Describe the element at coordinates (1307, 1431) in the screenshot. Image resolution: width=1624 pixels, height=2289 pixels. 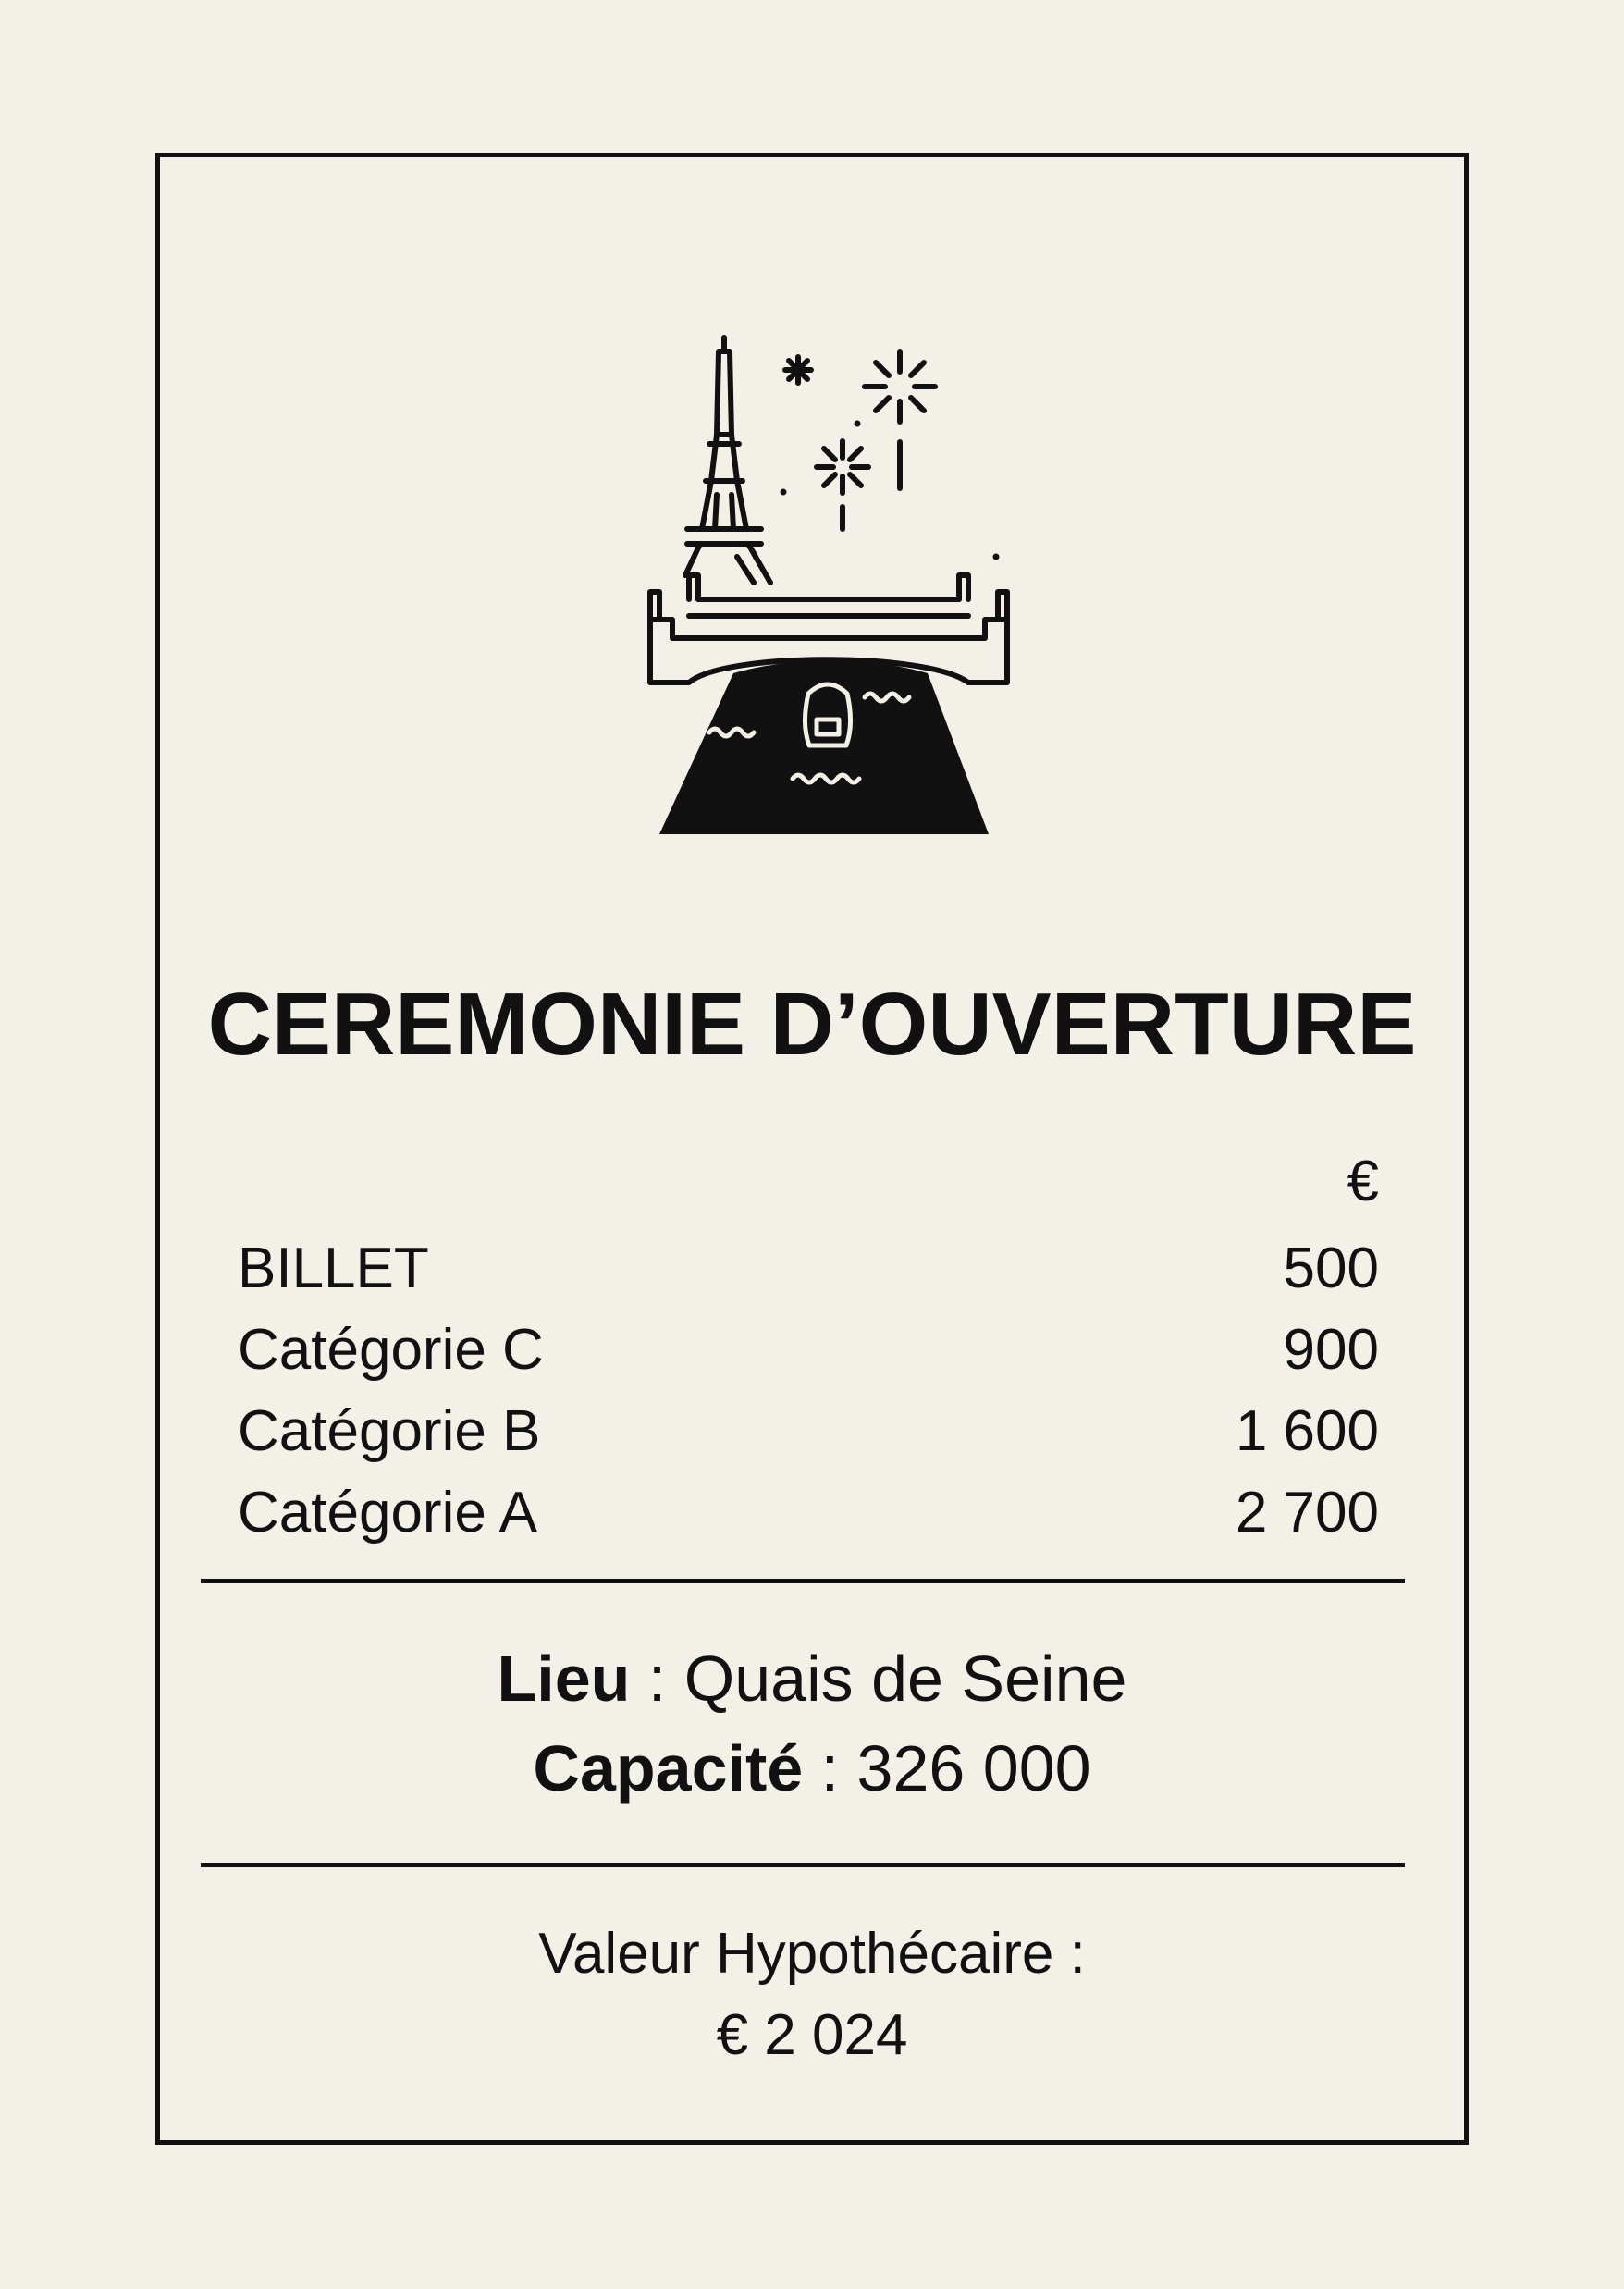
I see `price-value: 1 600` at that location.